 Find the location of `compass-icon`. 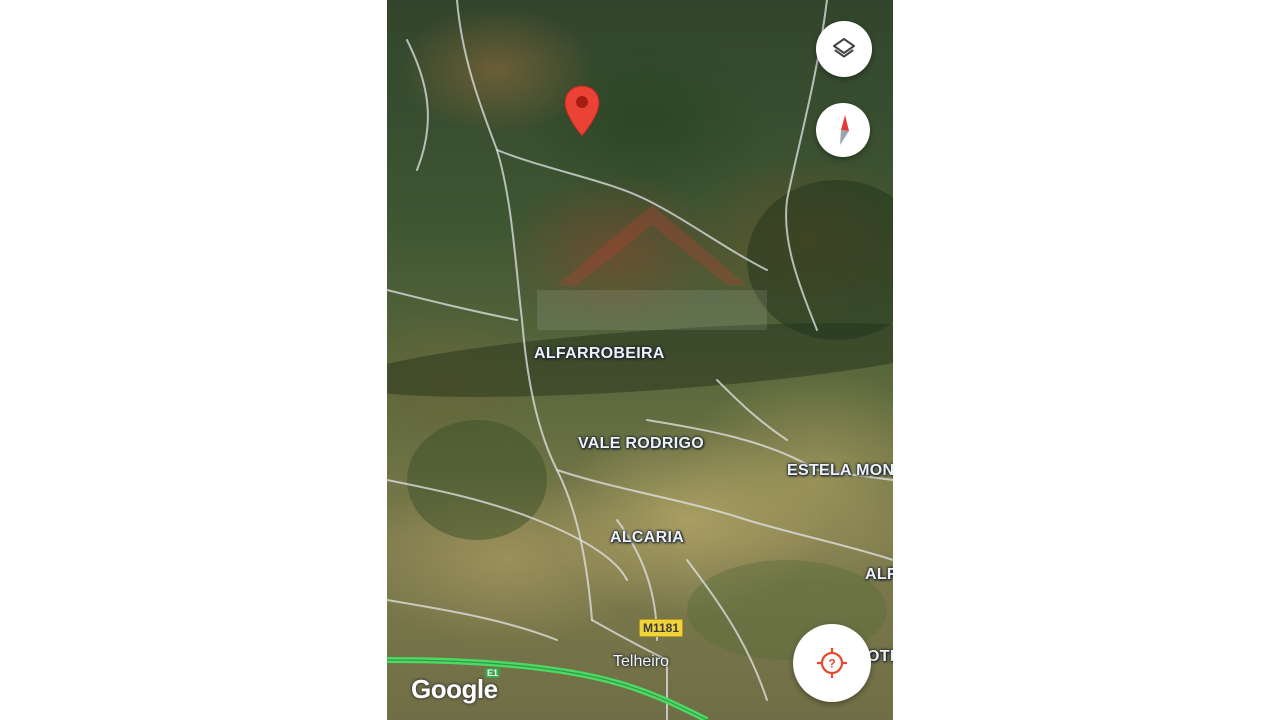

compass-icon is located at coordinates (844, 130).